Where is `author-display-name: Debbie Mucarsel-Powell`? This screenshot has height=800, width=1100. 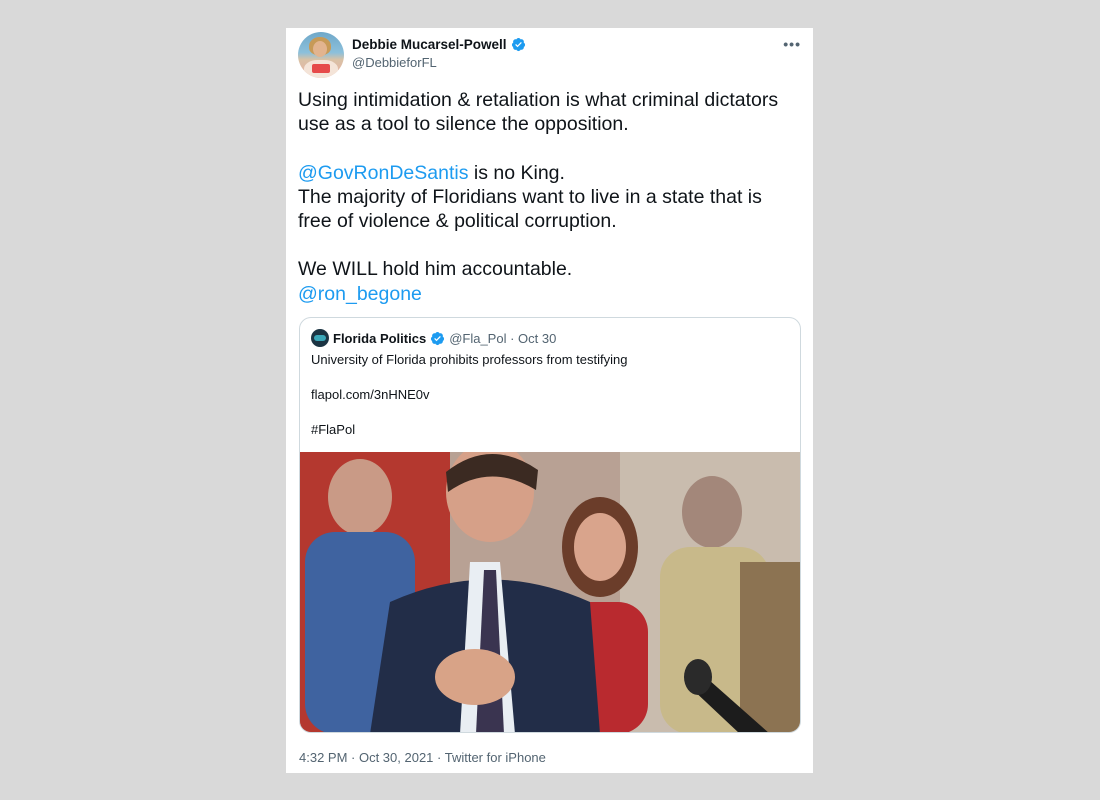 author-display-name: Debbie Mucarsel-Powell is located at coordinates (429, 44).